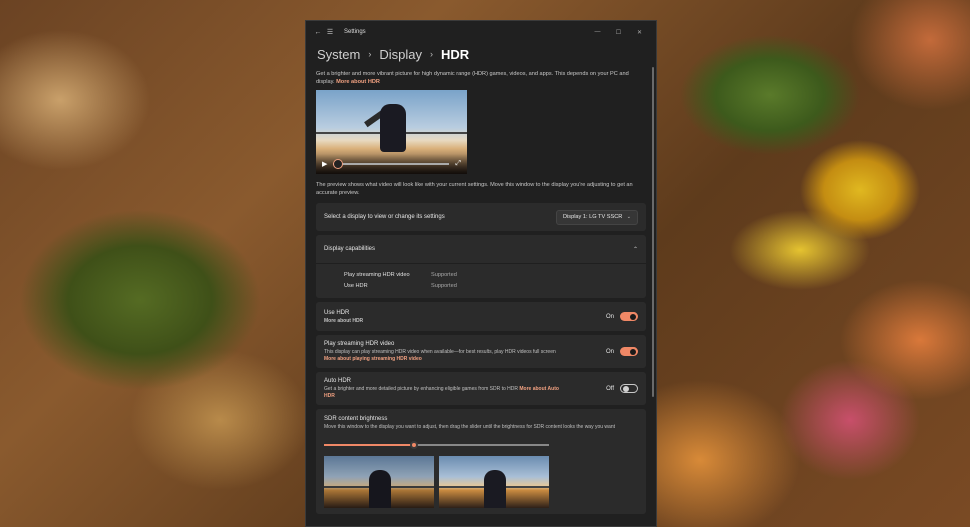 The height and width of the screenshot is (527, 970). I want to click on streaming-hdr-state: On, so click(609, 351).